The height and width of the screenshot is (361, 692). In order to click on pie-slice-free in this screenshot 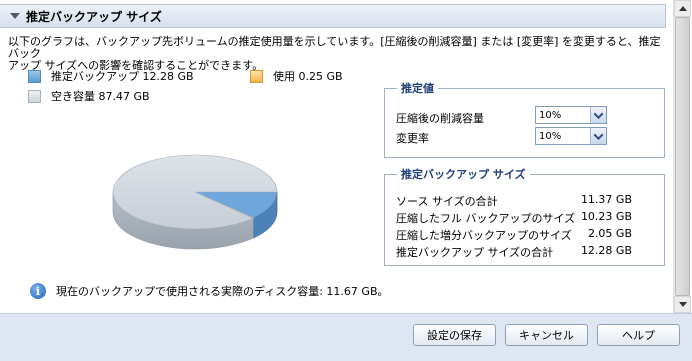, I will do `click(195, 192)`.